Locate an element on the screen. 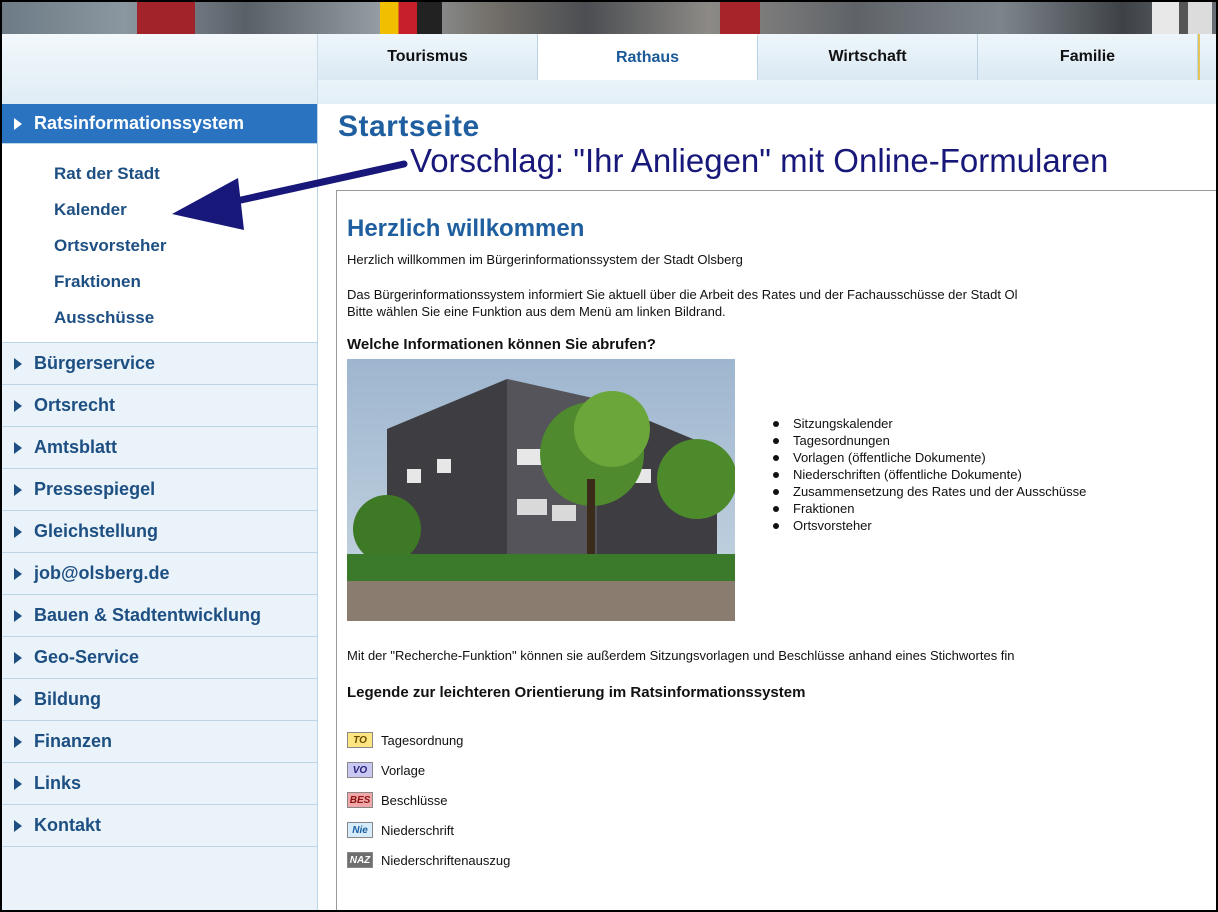  sidebar-item-job: job@olsberg.de is located at coordinates (159, 574).